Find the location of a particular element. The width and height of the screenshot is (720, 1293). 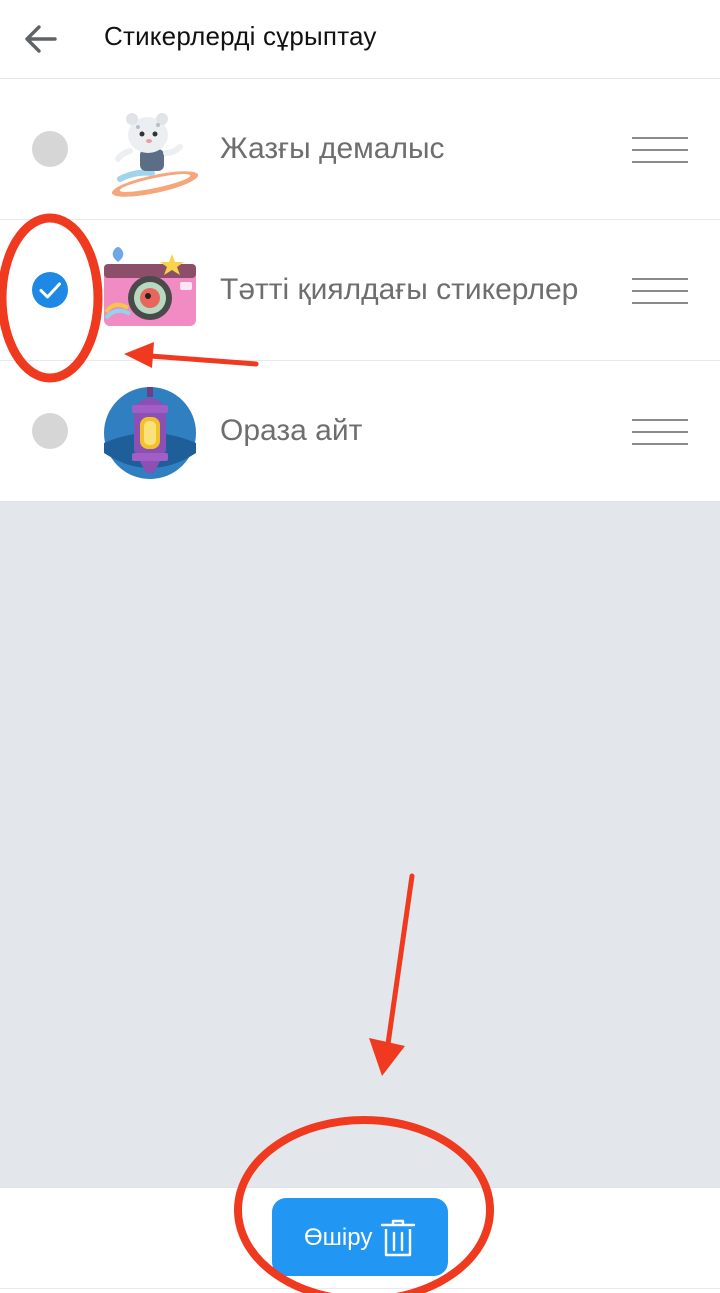

trash-icon is located at coordinates (398, 1238).